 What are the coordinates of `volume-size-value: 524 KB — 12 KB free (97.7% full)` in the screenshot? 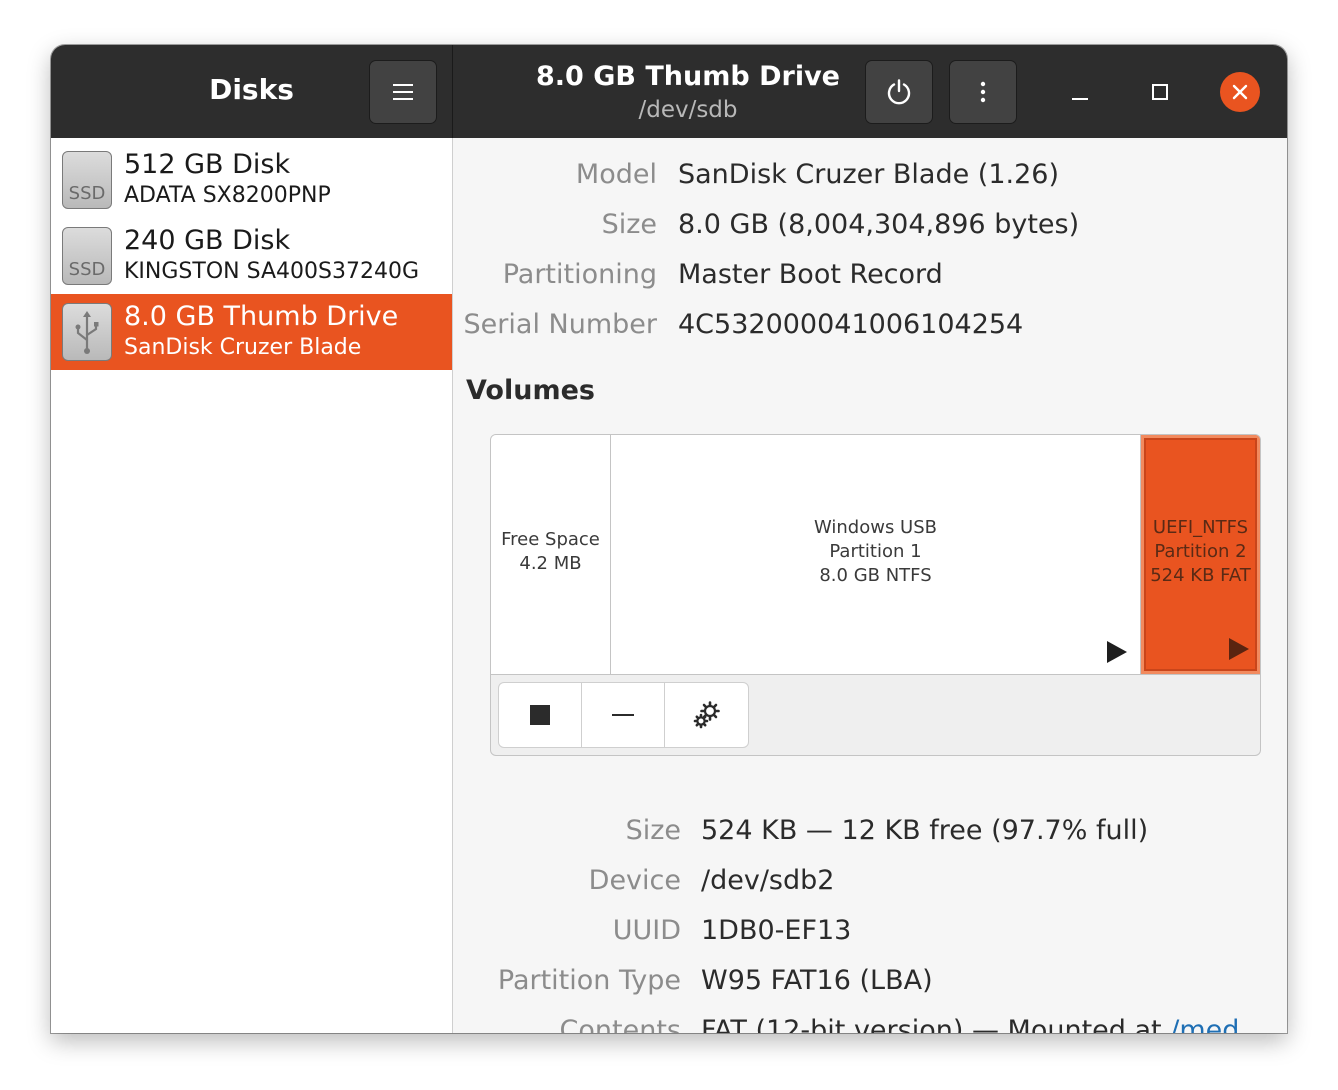 It's located at (925, 830).